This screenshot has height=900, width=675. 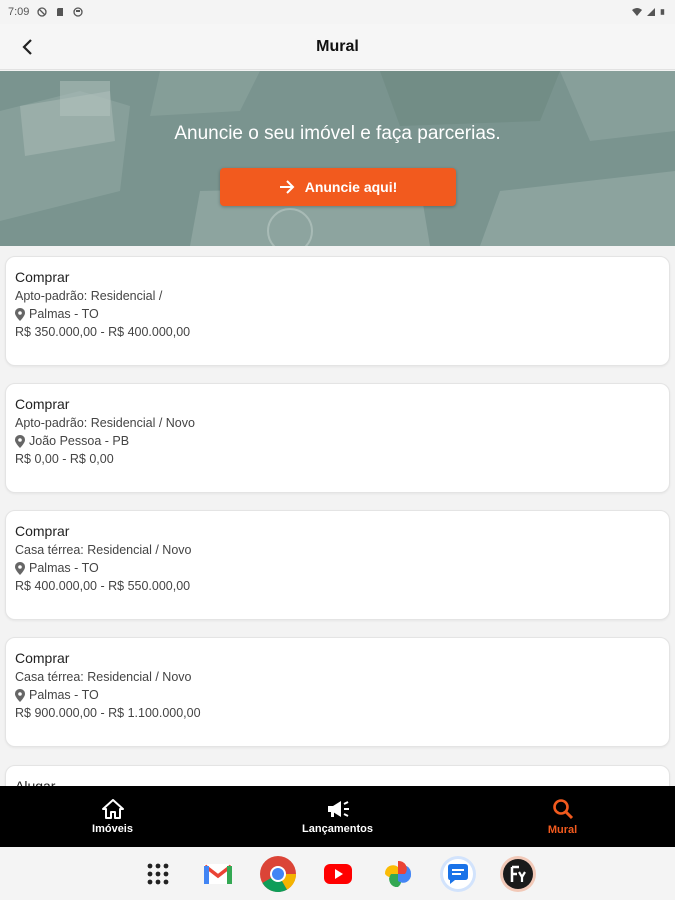 What do you see at coordinates (35, 782) in the screenshot?
I see `listing-type: Alugar` at bounding box center [35, 782].